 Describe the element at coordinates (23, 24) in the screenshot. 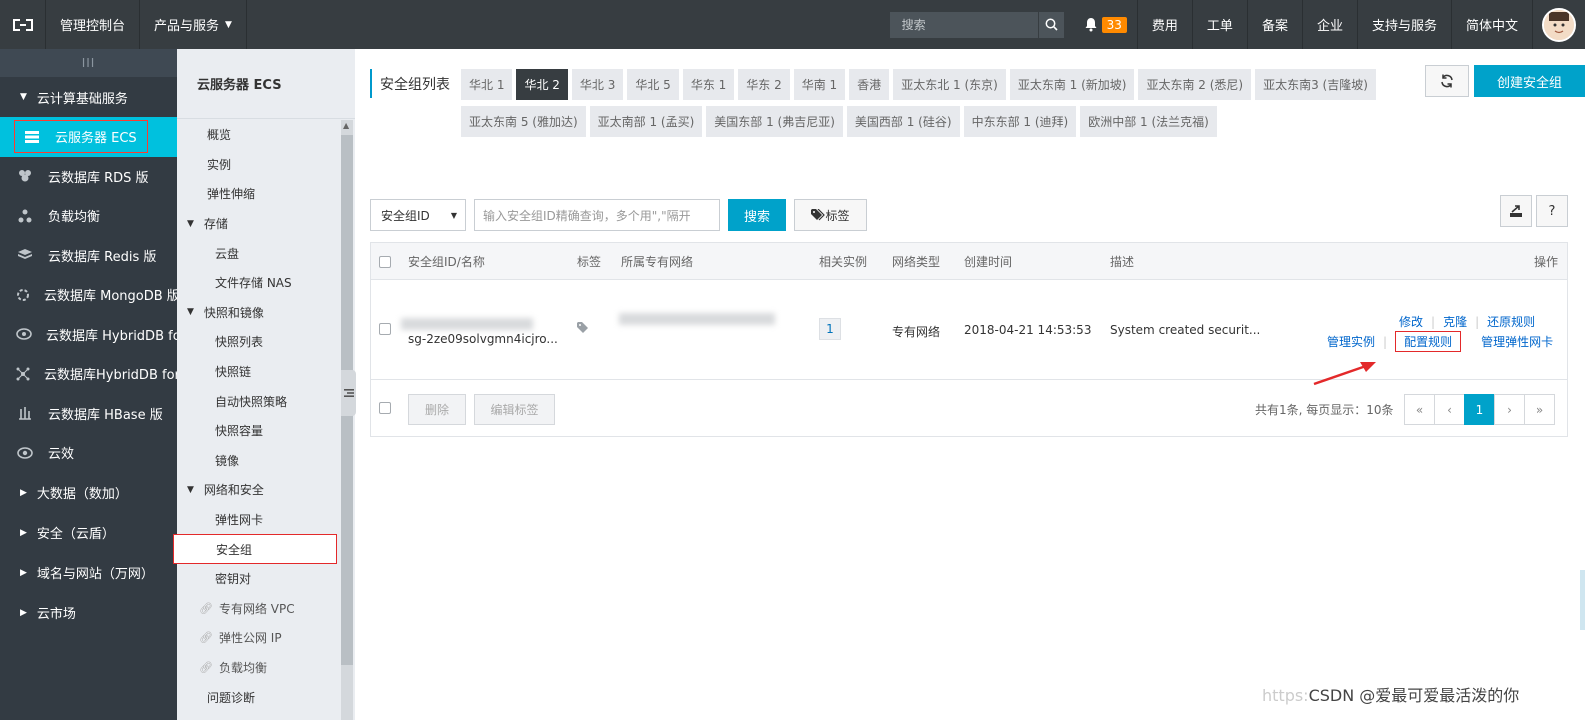

I see `aliyun-logo-icon` at that location.